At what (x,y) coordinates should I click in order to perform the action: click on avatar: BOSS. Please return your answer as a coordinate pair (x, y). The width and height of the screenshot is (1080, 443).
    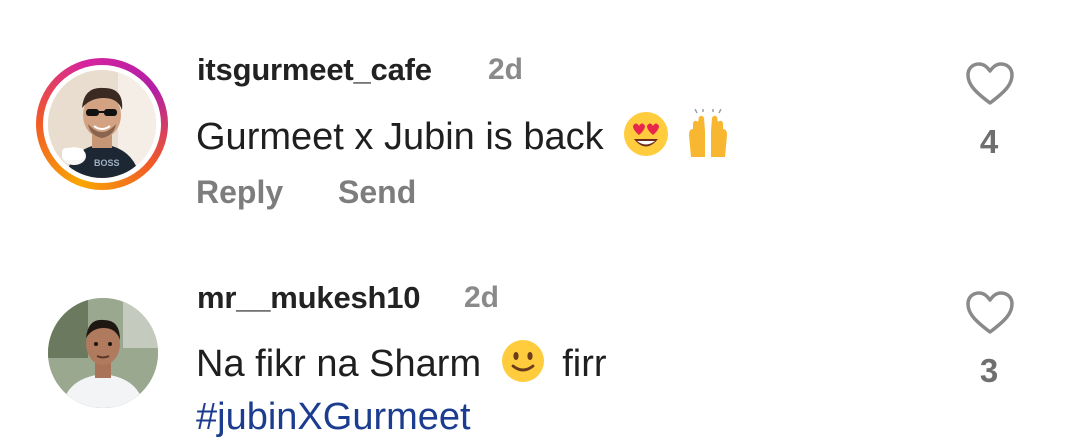
    Looking at the image, I should click on (102, 124).